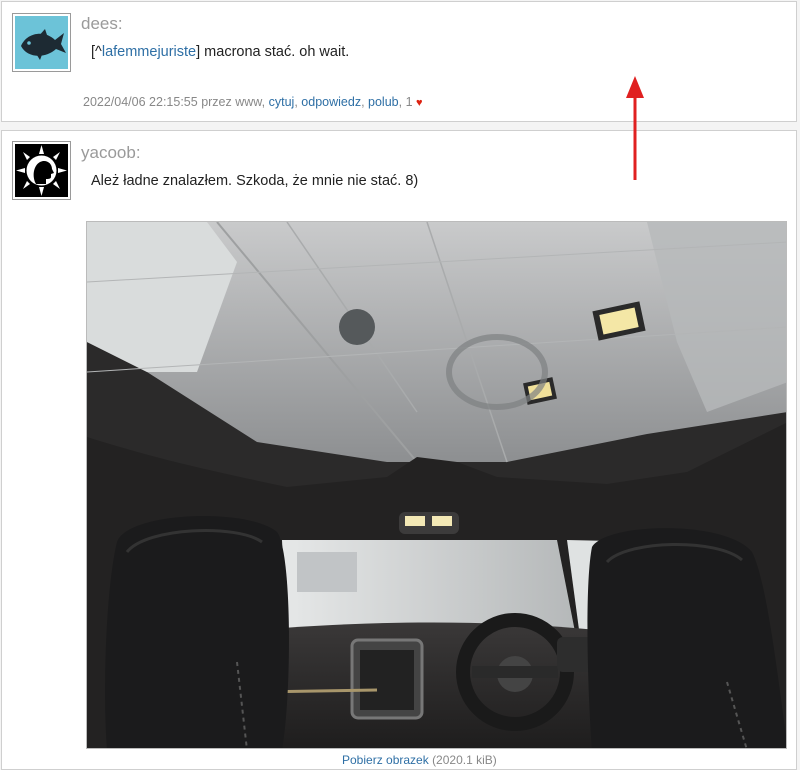 This screenshot has height=770, width=800. What do you see at coordinates (282, 102) in the screenshot?
I see `quote-link: cytuj` at bounding box center [282, 102].